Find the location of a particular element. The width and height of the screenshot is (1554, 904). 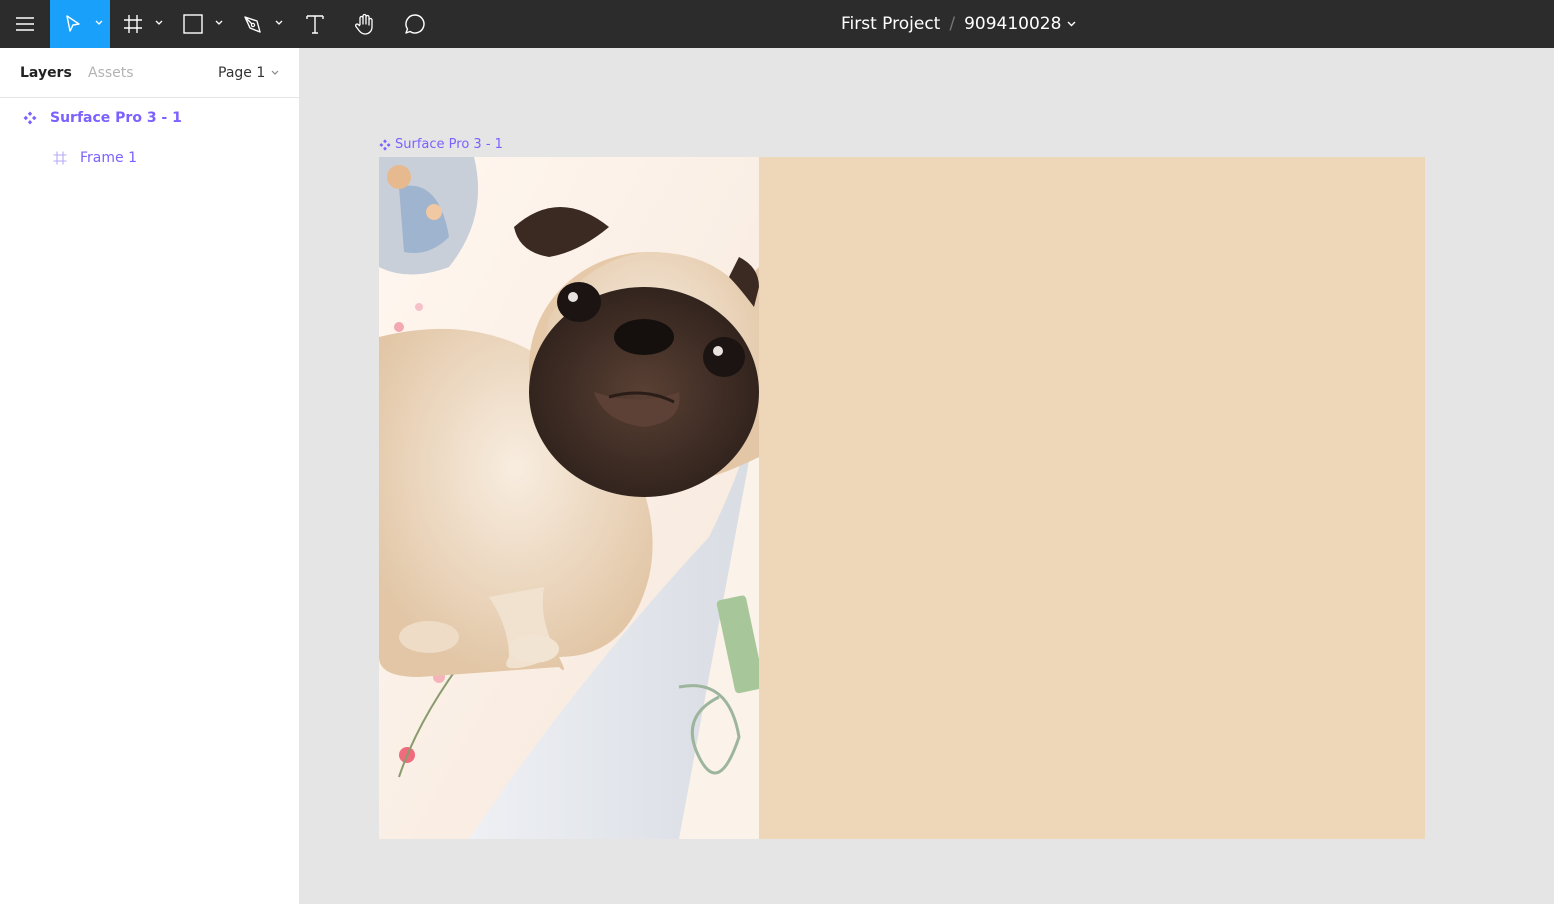

hand-tool-icon is located at coordinates (363, 24).